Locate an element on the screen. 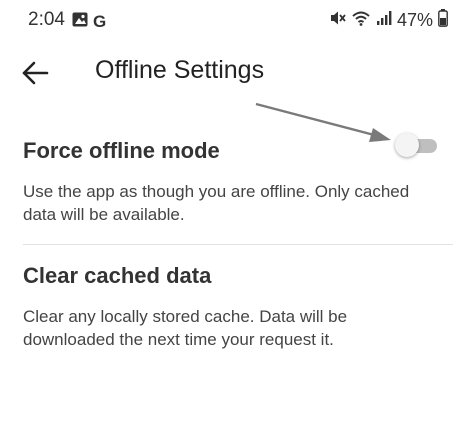 The width and height of the screenshot is (474, 432). page-title: Offline Settings is located at coordinates (180, 70).